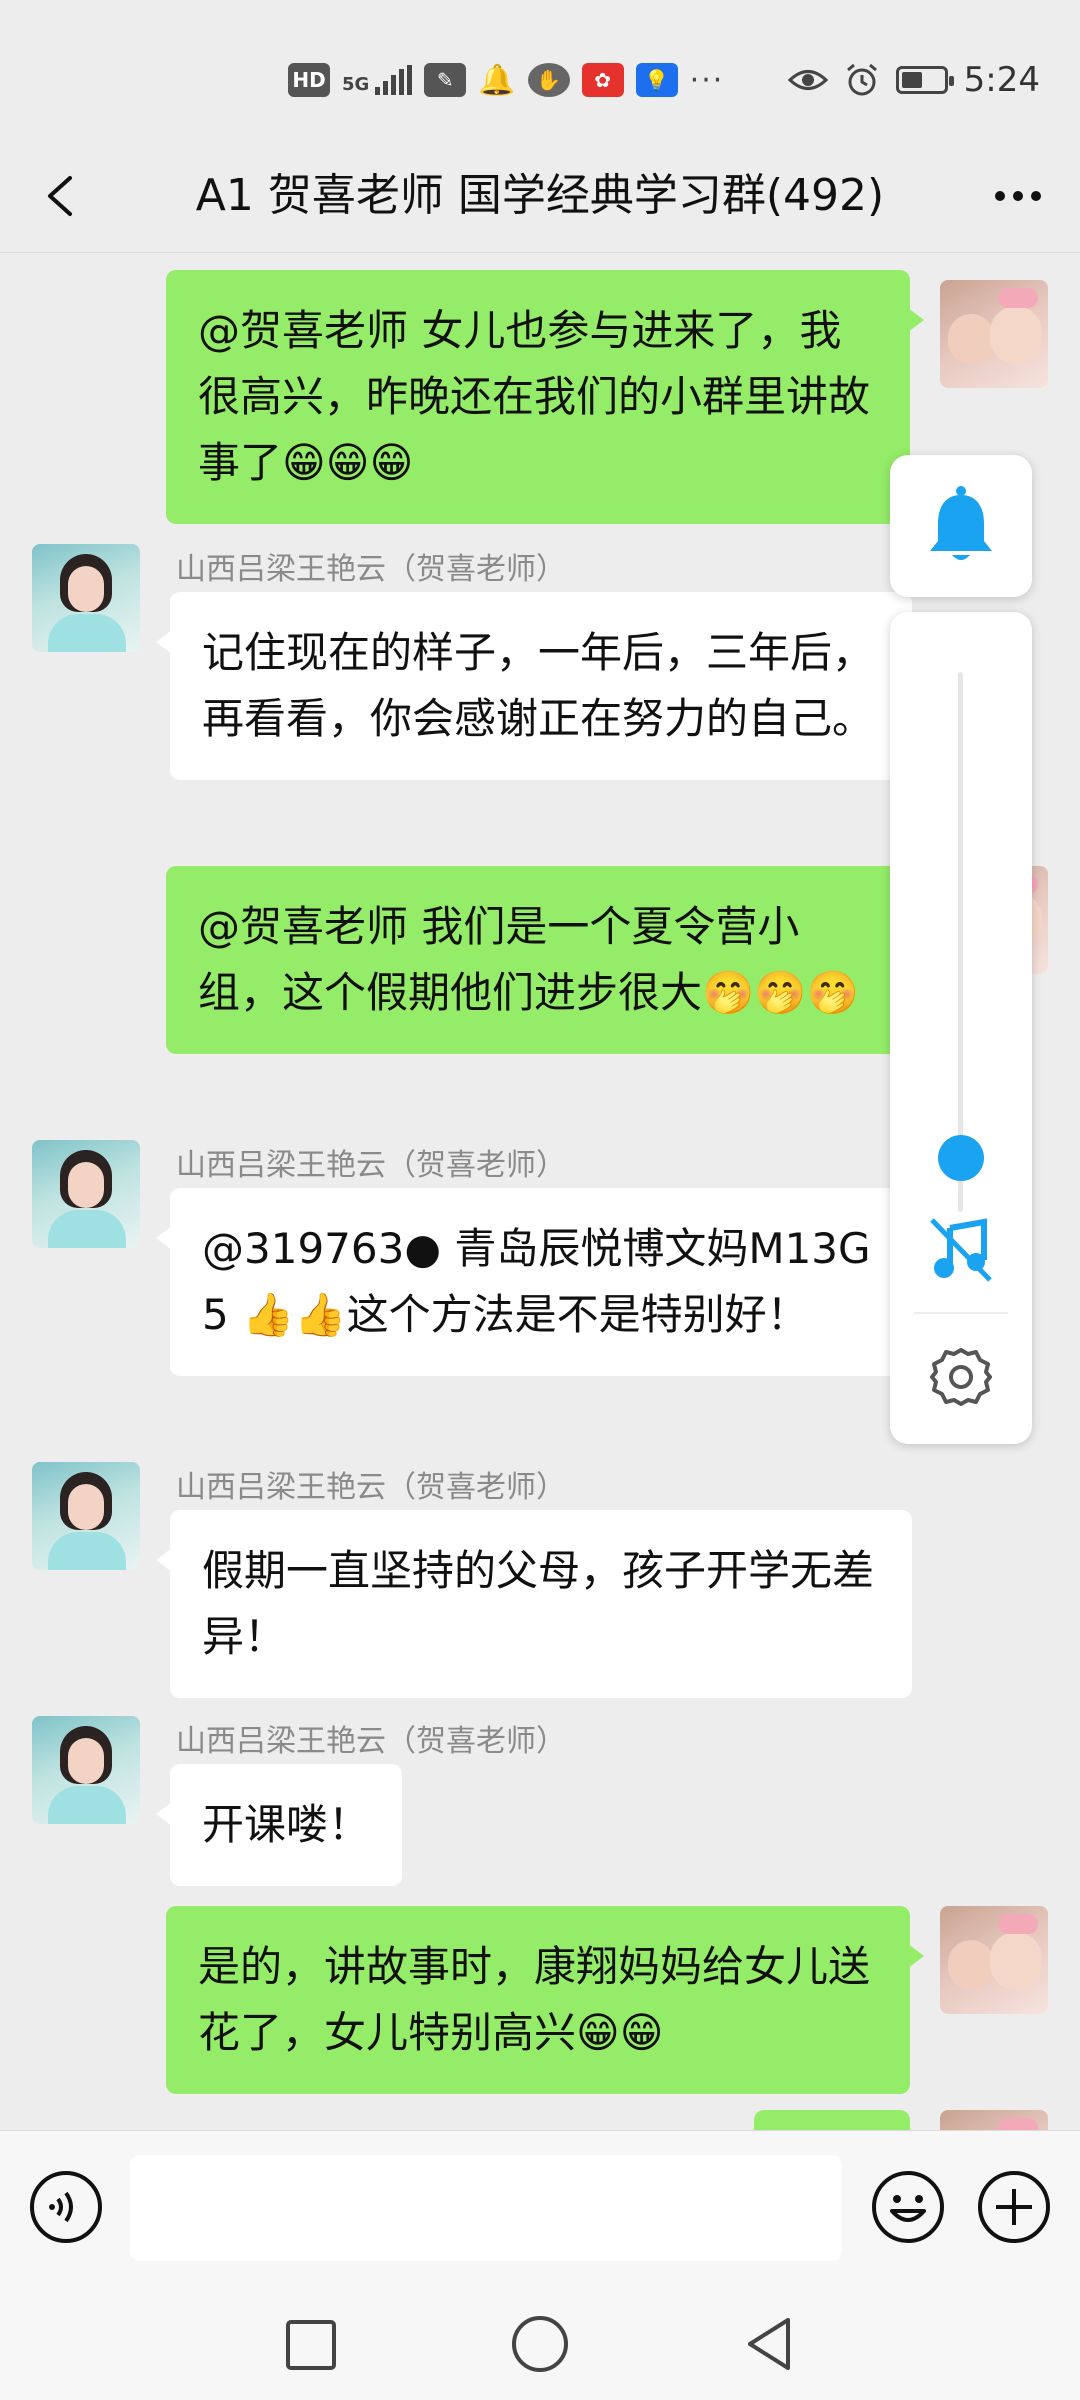  What do you see at coordinates (961, 1158) in the screenshot?
I see `volume-slider-knob` at bounding box center [961, 1158].